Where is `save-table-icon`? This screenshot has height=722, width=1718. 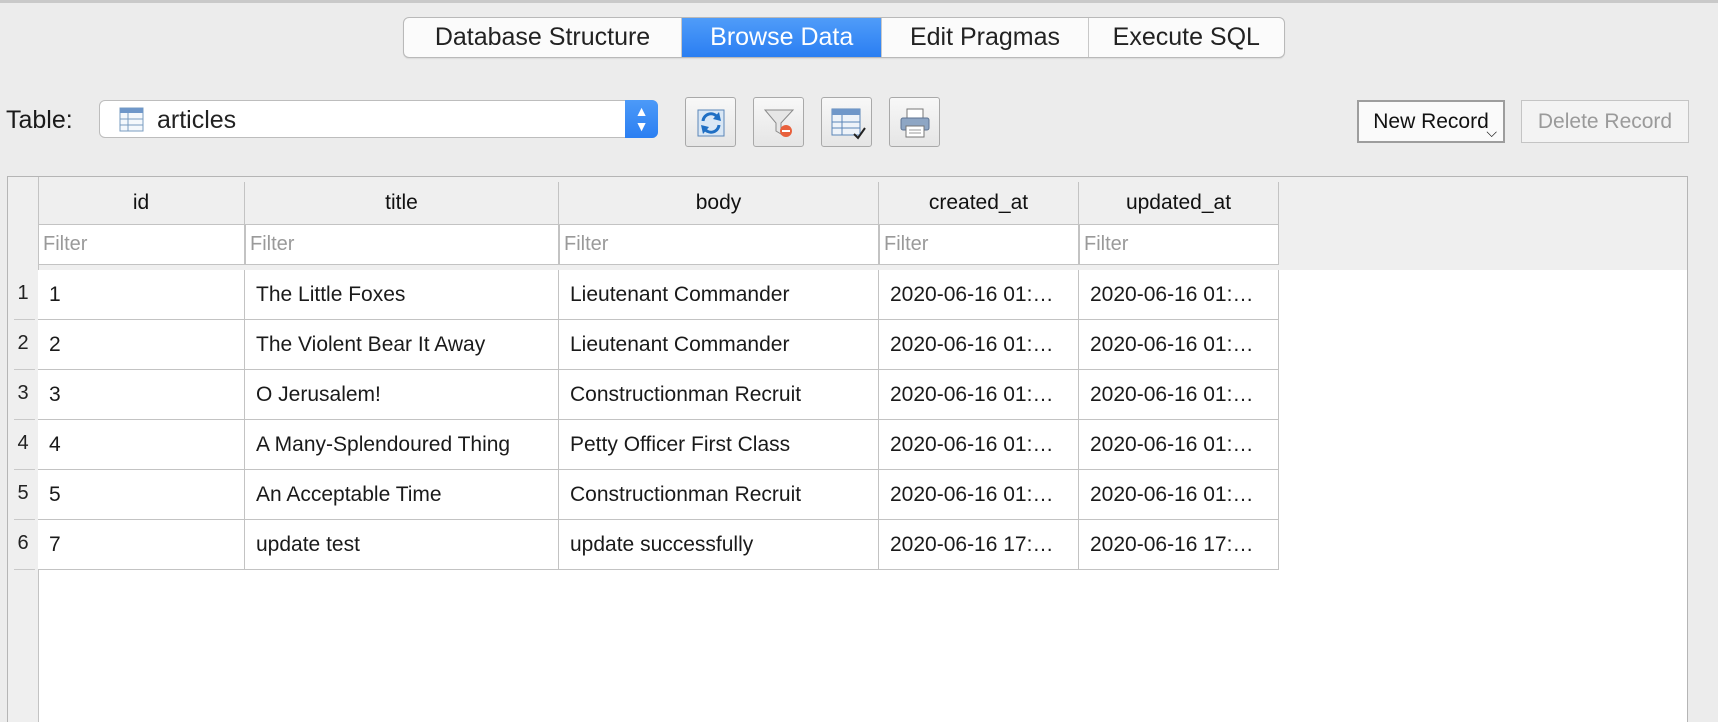
save-table-icon is located at coordinates (848, 124).